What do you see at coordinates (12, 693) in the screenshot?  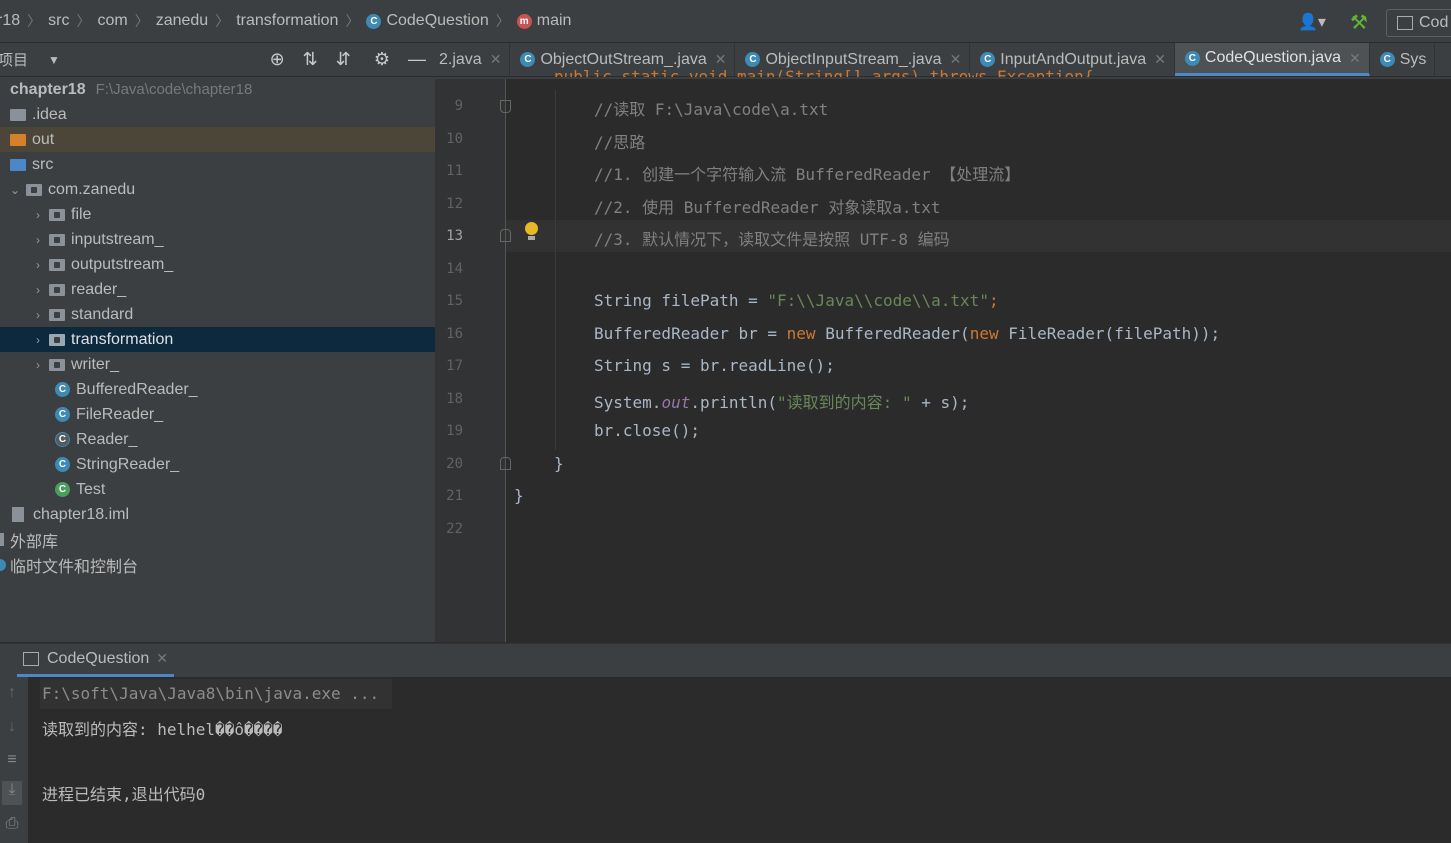 I see `arrow-up-icon: ↑` at bounding box center [12, 693].